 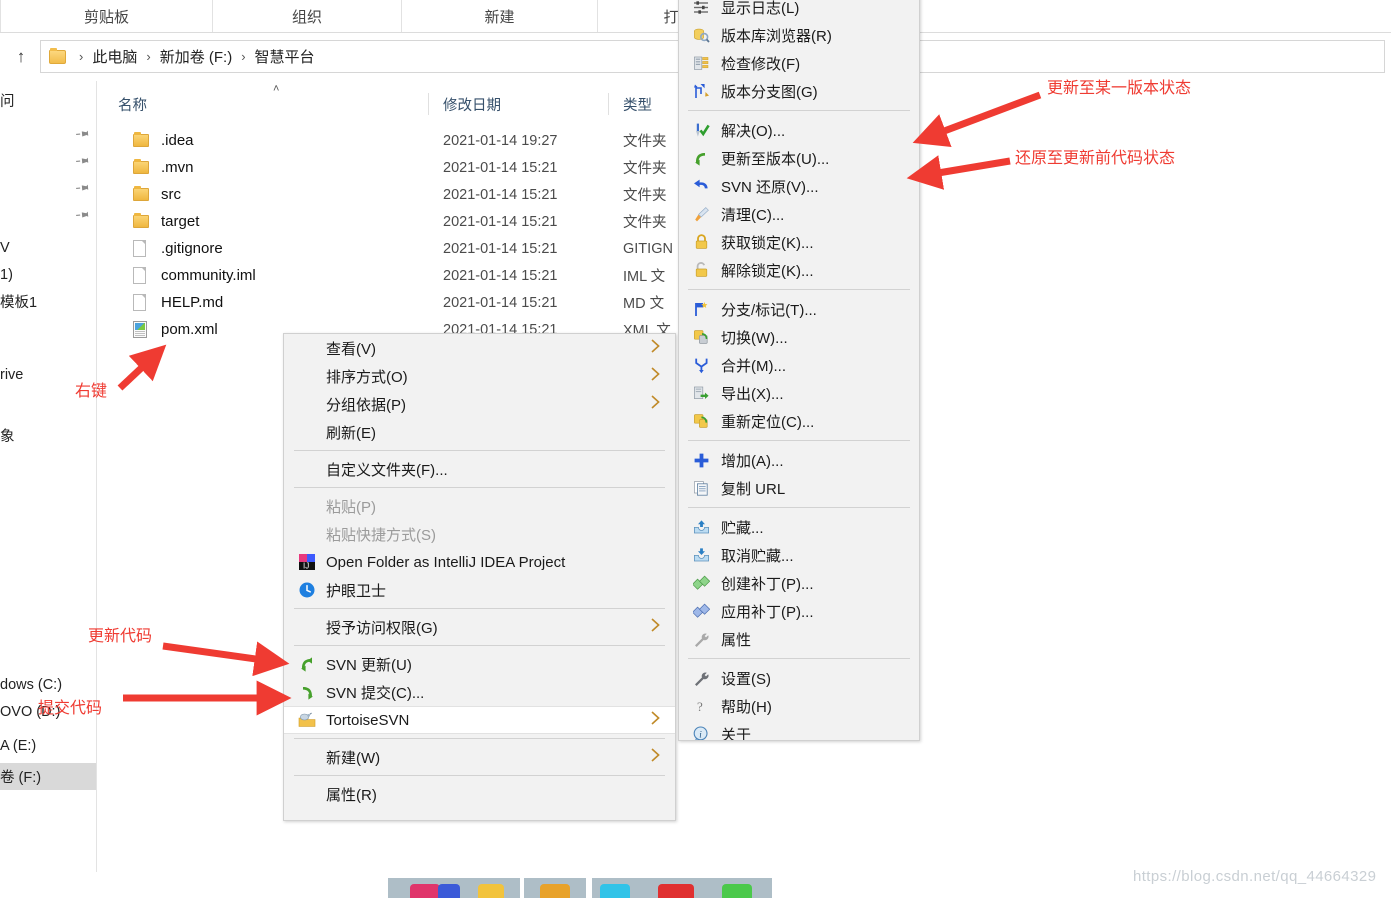 I want to click on file-name-cell: .mvn, so click(x=163, y=167).